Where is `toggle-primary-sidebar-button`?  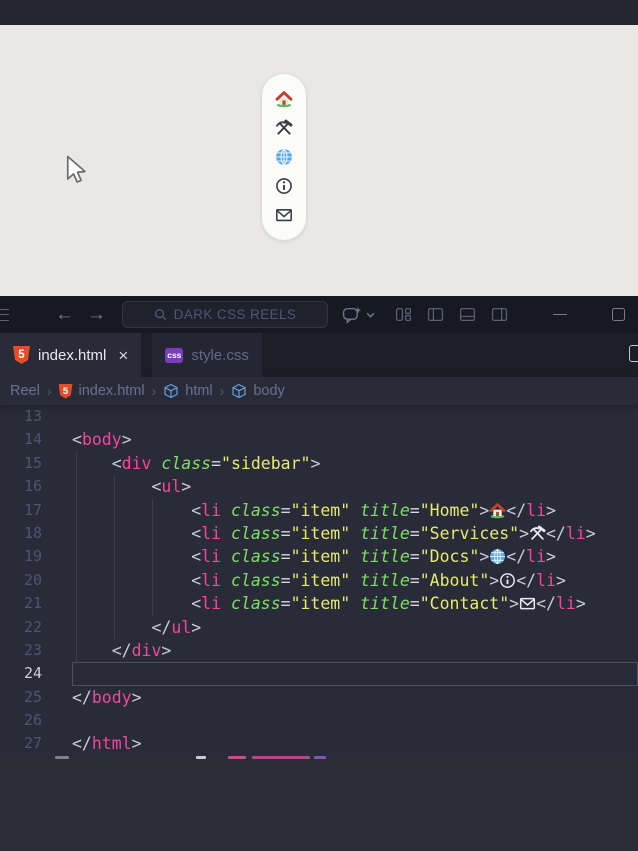
toggle-primary-sidebar-button is located at coordinates (435, 314).